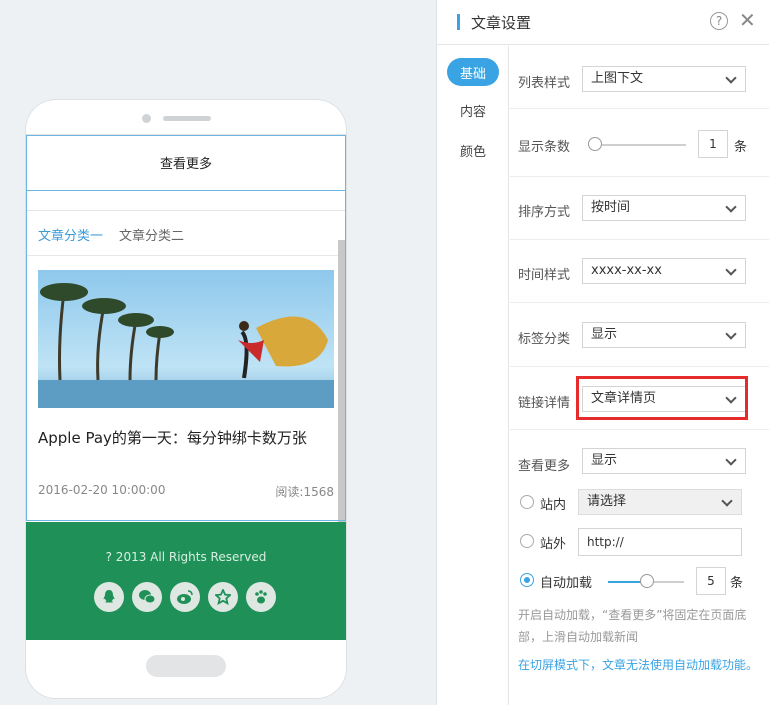 The image size is (769, 705). I want to click on auto-load-unit: 条, so click(737, 583).